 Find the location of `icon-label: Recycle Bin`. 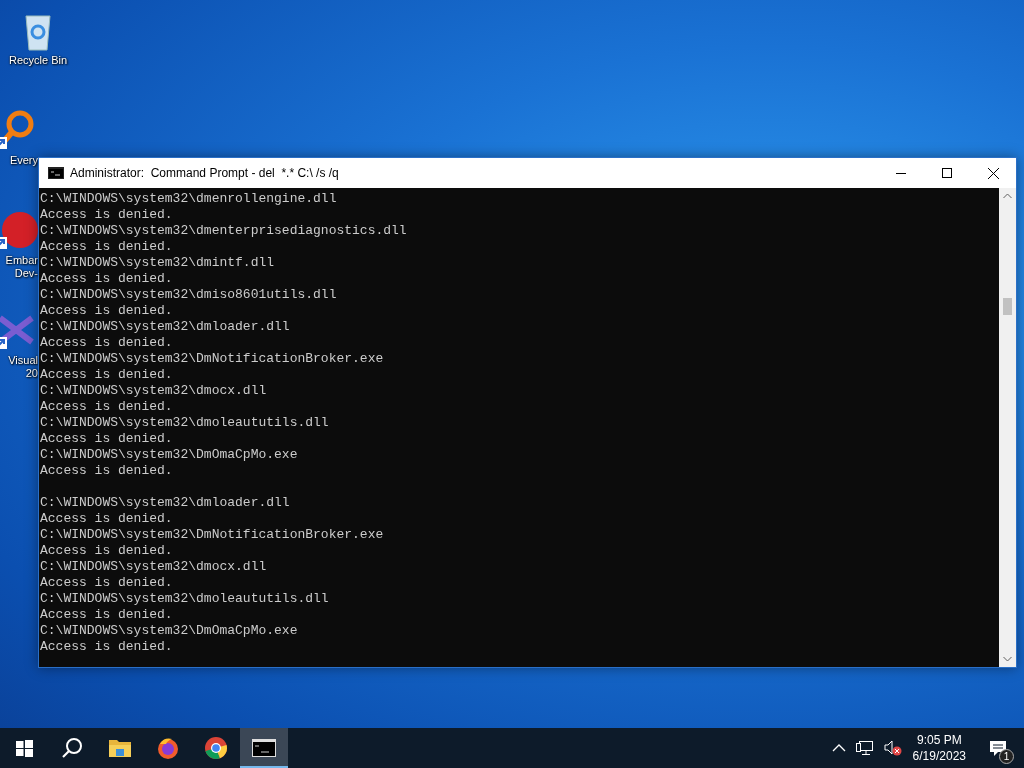

icon-label: Recycle Bin is located at coordinates (38, 60).